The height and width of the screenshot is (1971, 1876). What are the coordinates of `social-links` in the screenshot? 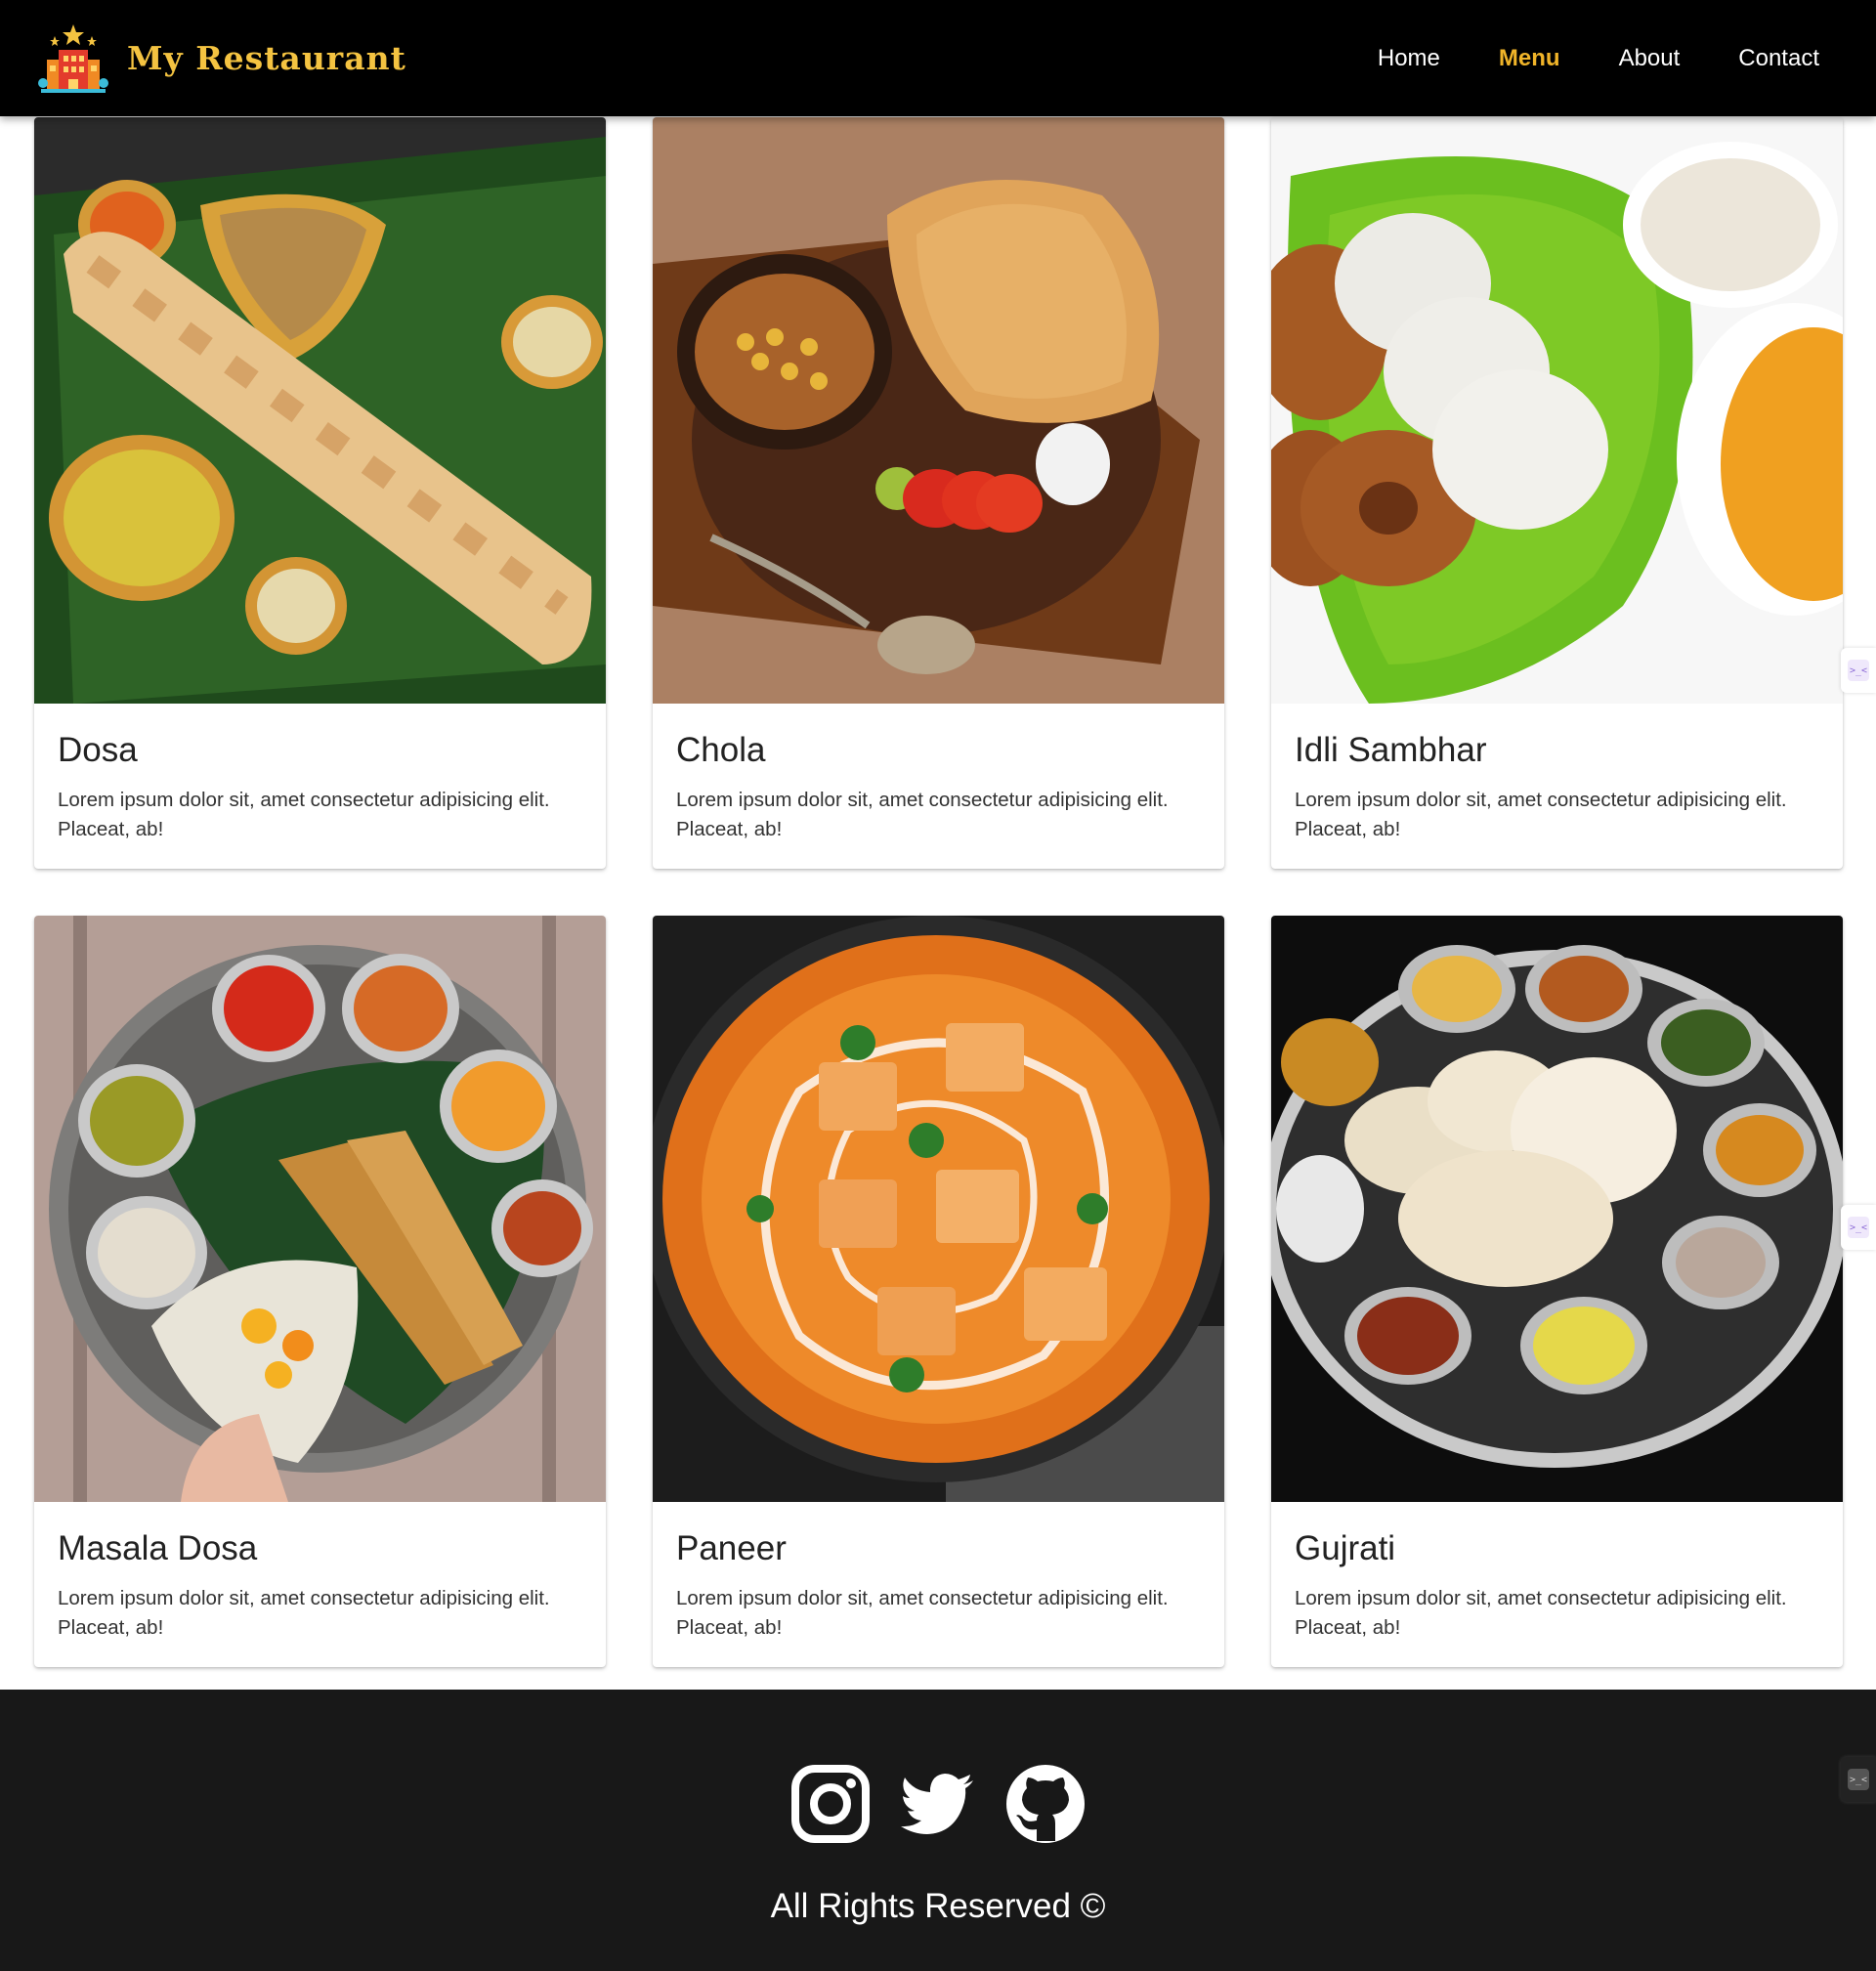 It's located at (938, 1804).